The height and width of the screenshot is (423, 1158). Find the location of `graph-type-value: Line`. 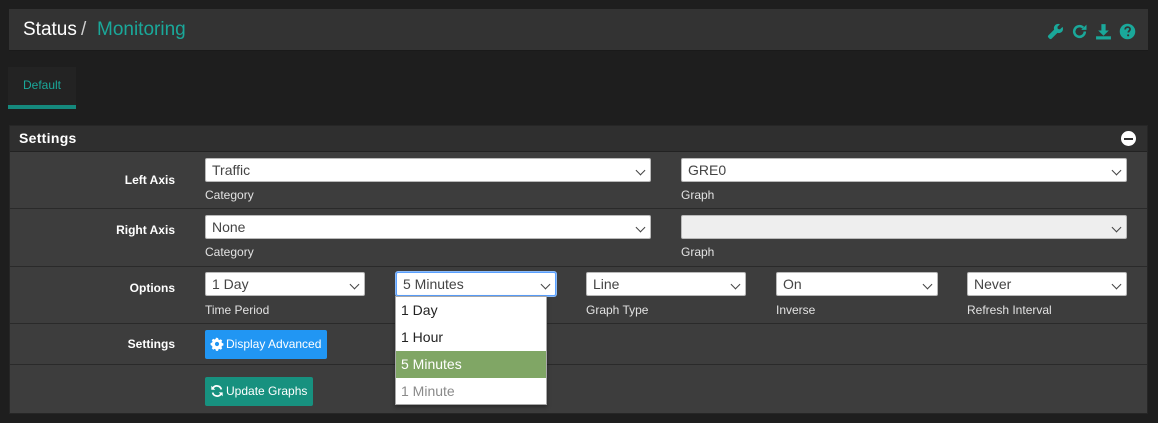

graph-type-value: Line is located at coordinates (606, 284).